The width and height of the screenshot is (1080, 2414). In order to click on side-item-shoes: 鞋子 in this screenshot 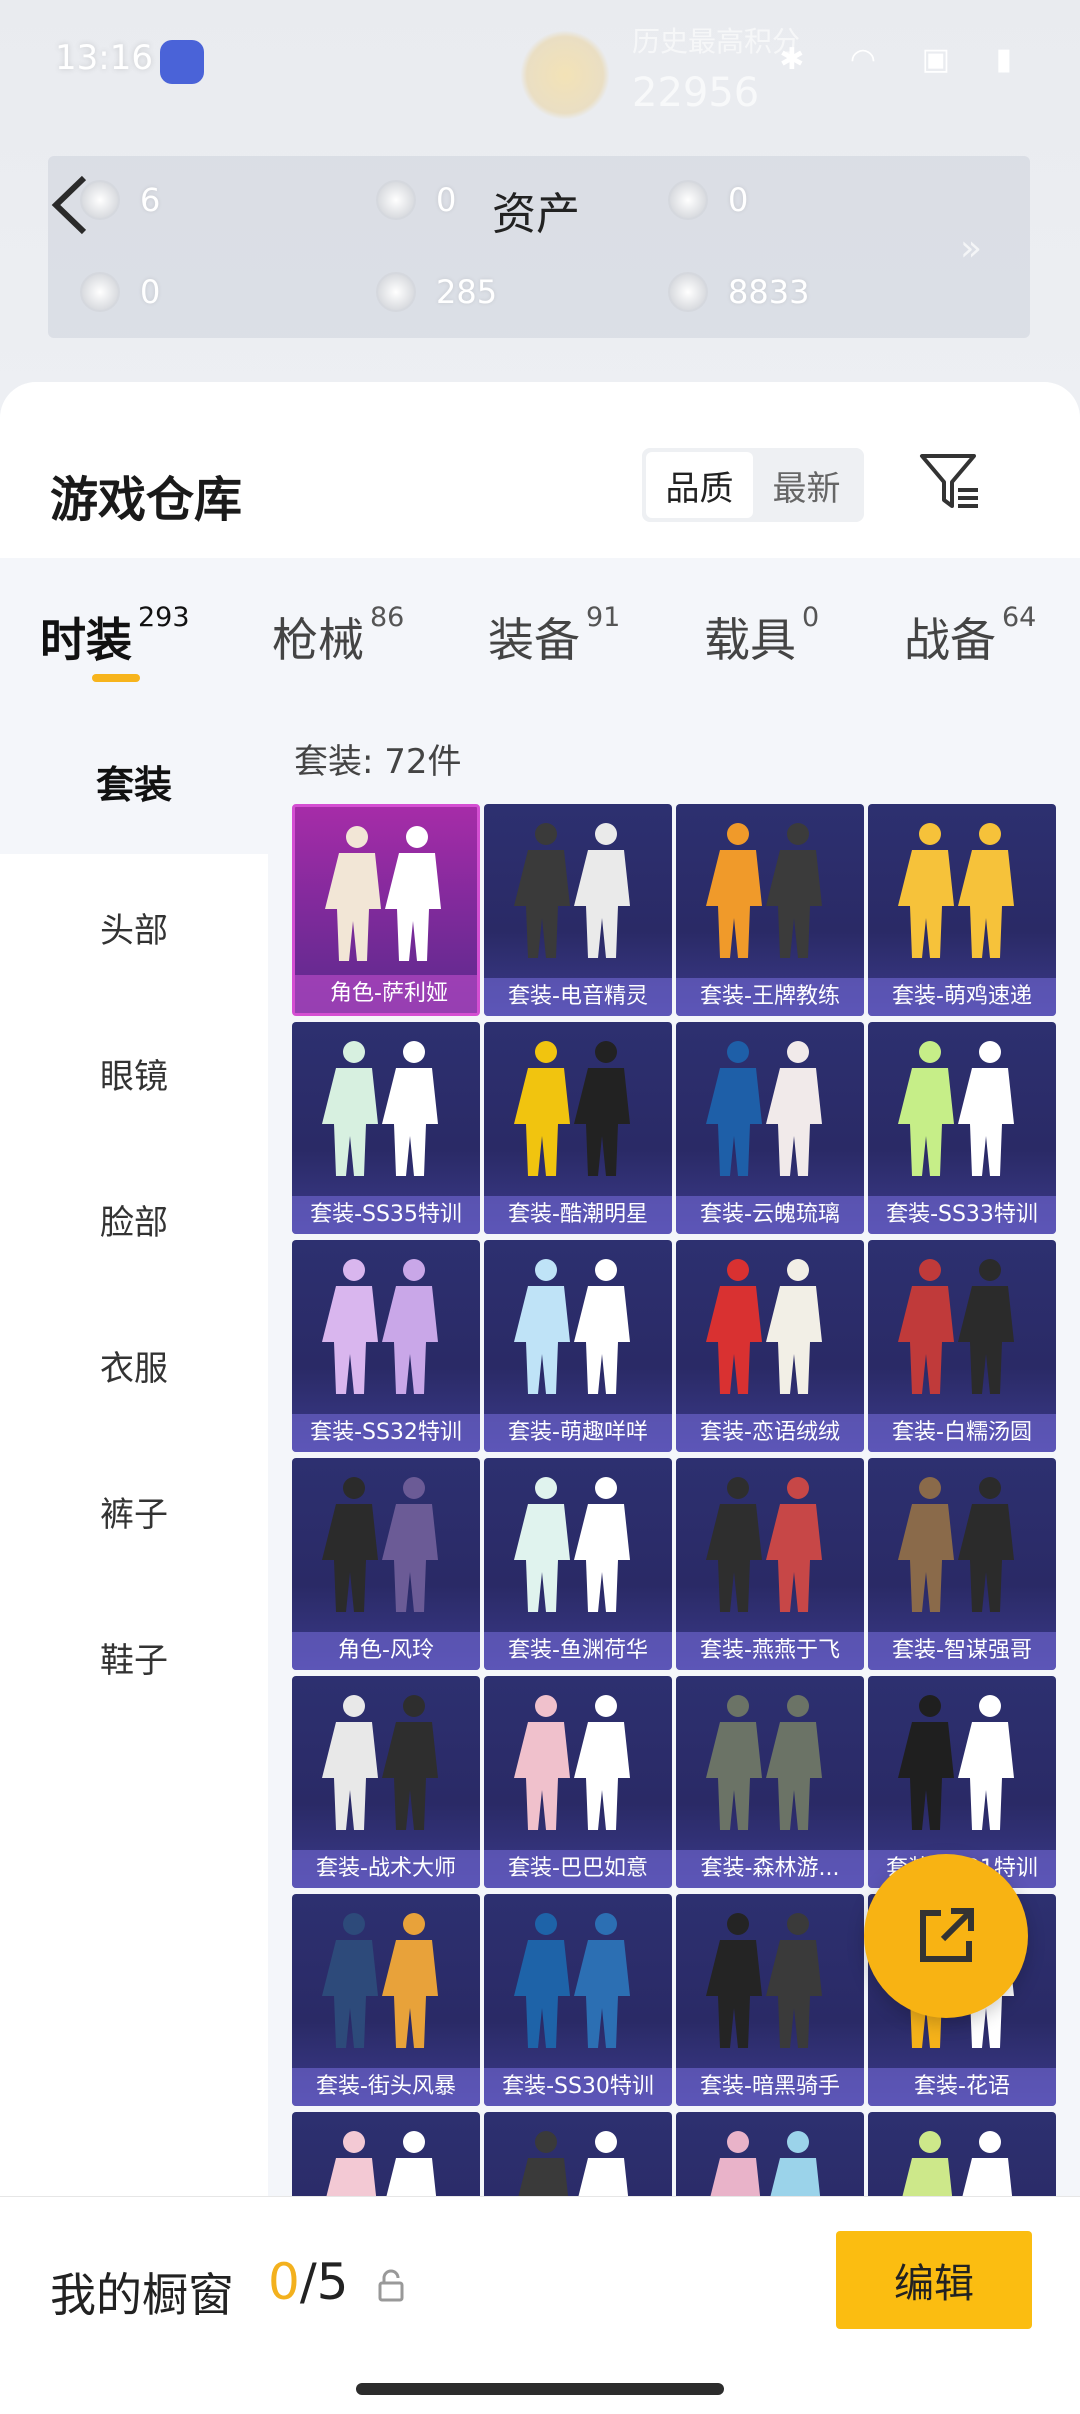, I will do `click(134, 1657)`.